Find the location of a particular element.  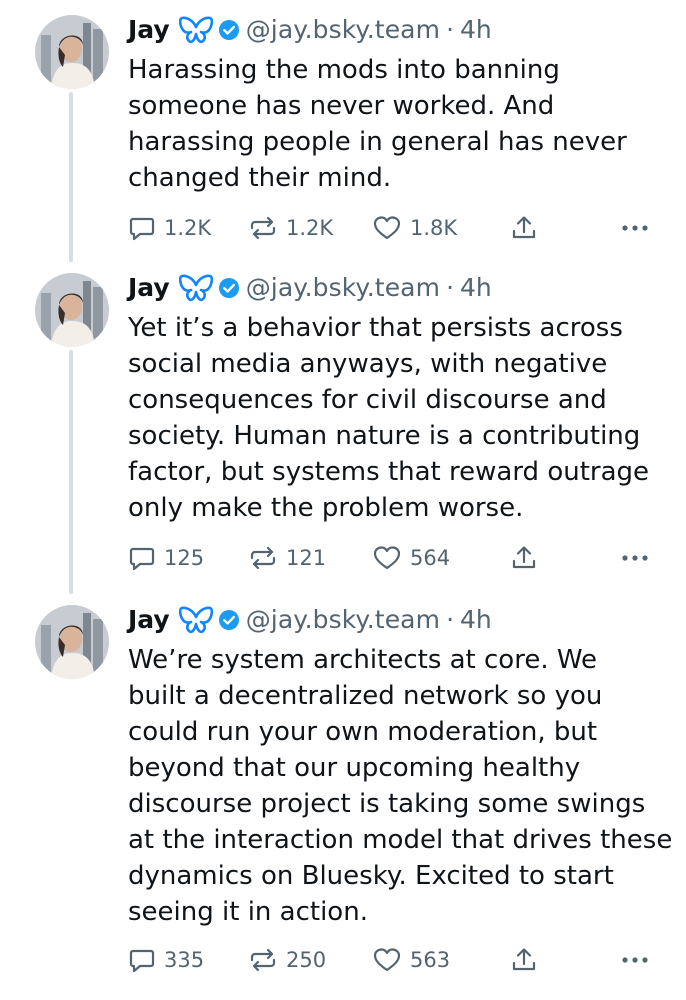

post-actions: 1.2K 1.2K 1.8K is located at coordinates (393, 228).